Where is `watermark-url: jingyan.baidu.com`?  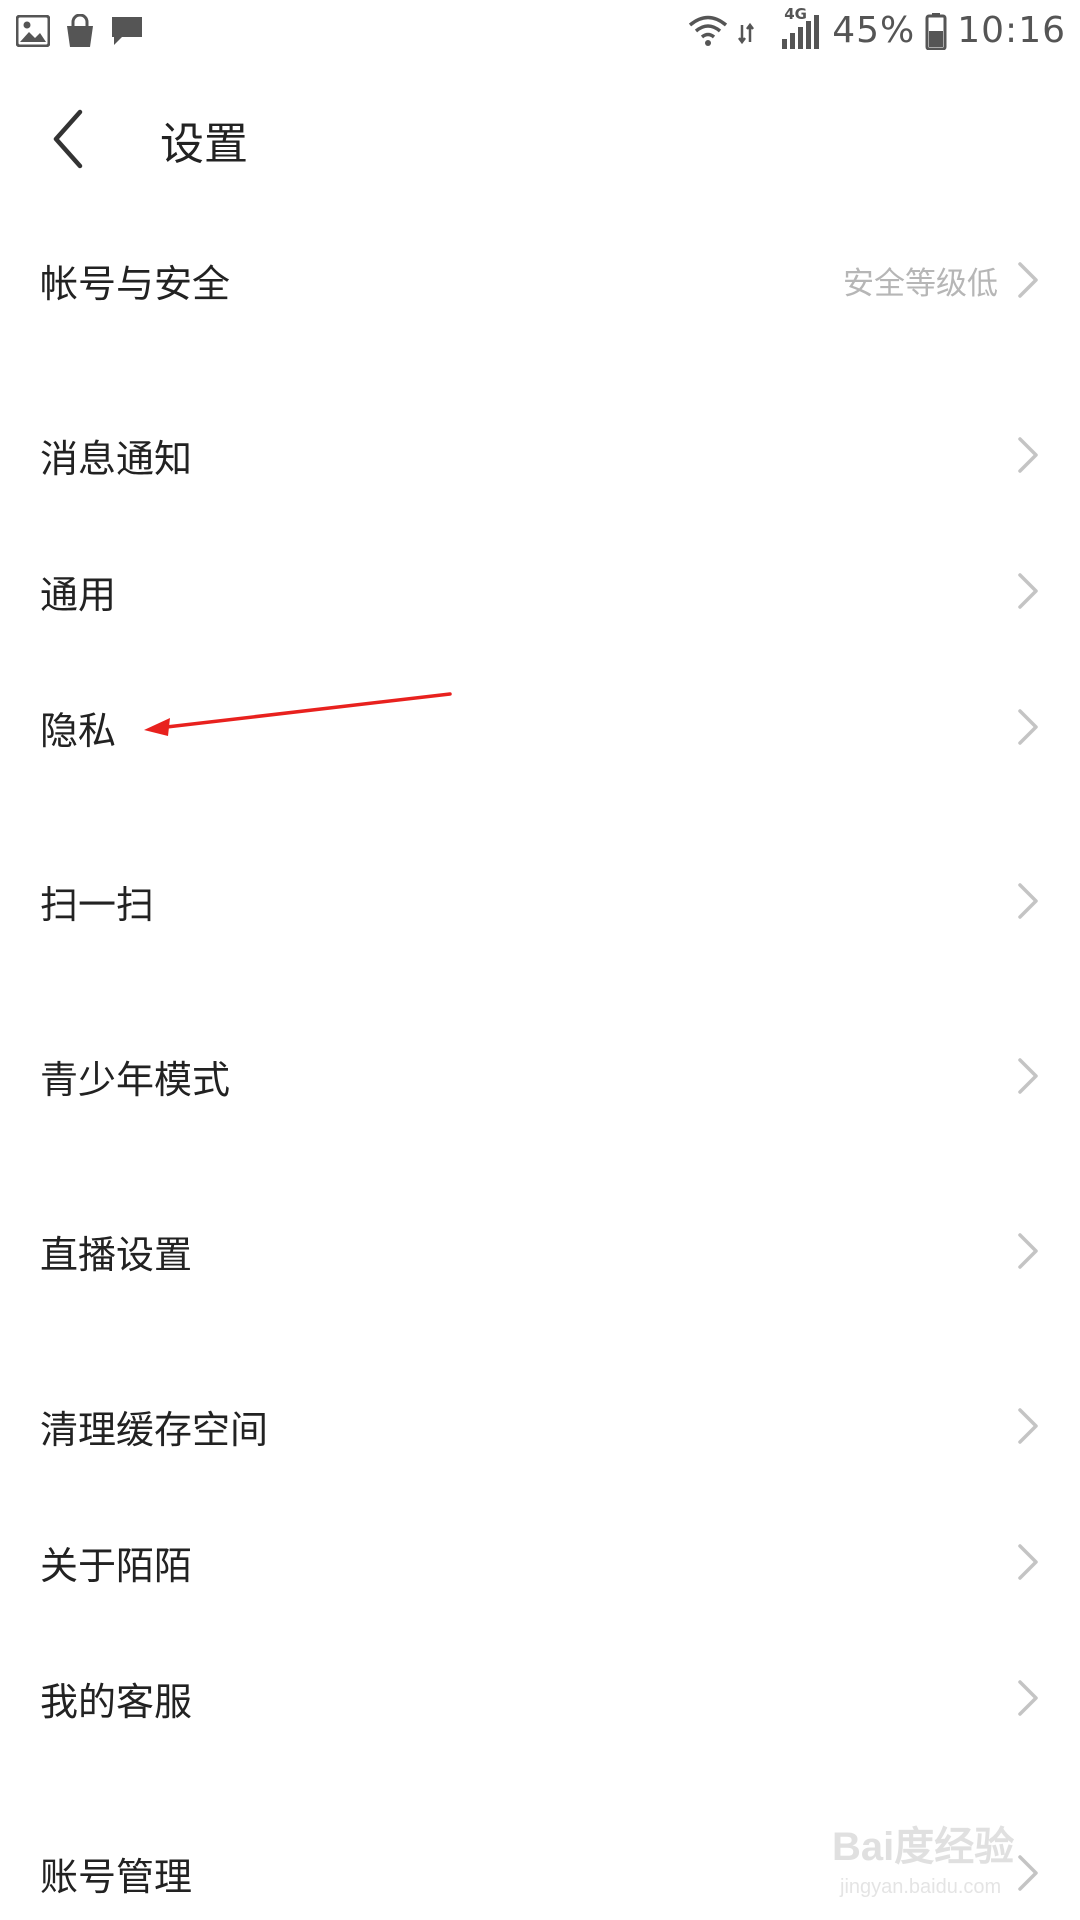
watermark-url: jingyan.baidu.com is located at coordinates (921, 1887).